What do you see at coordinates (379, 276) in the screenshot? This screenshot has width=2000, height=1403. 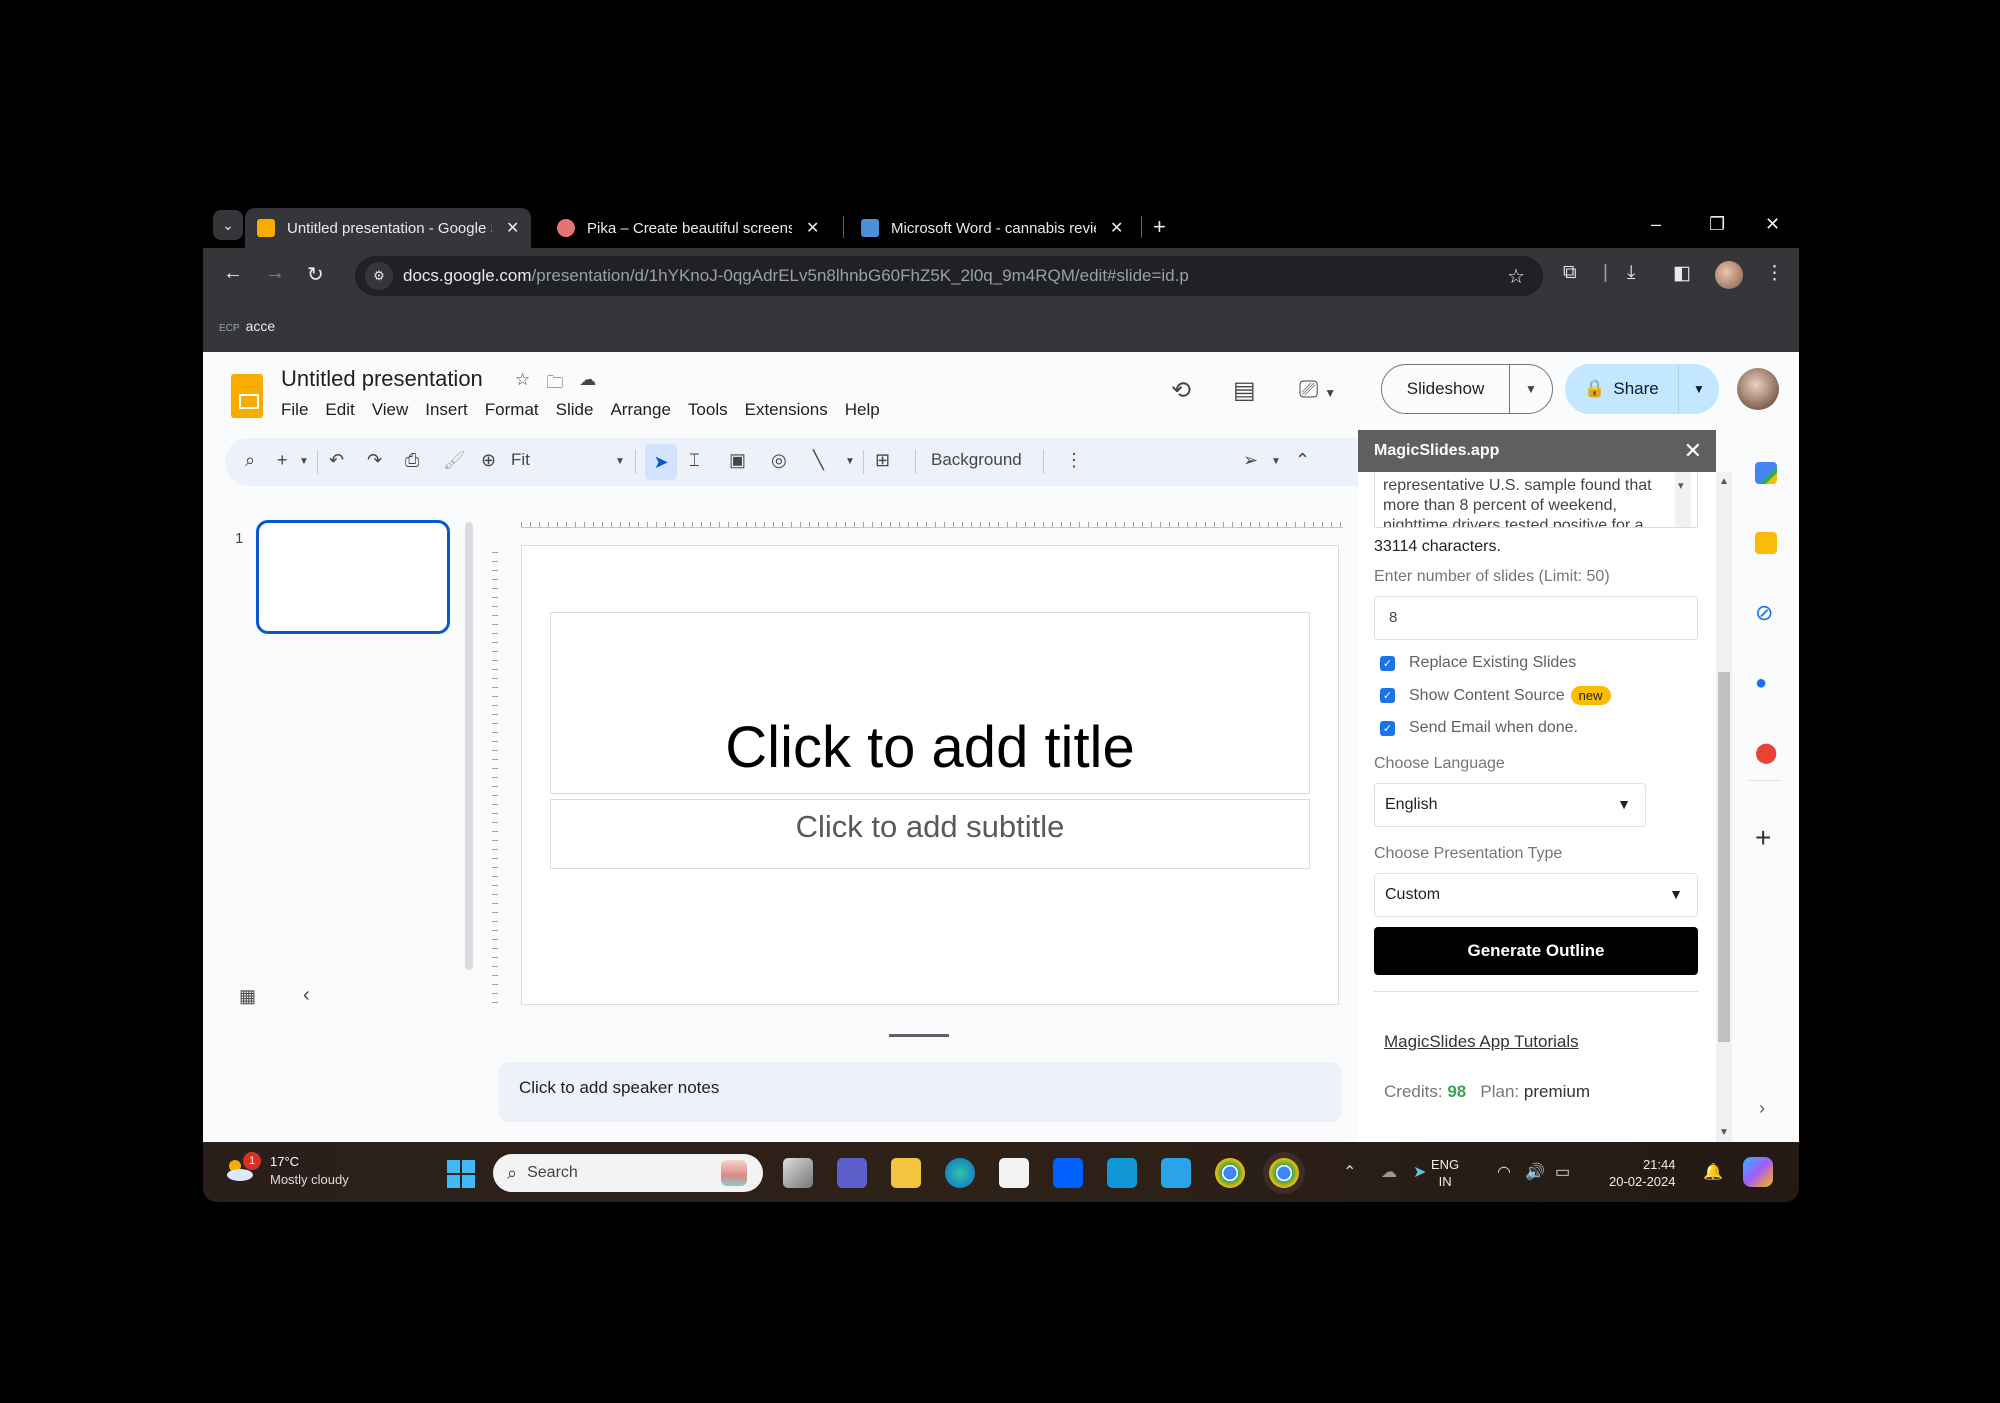 I see `site-info-icon: ⚙` at bounding box center [379, 276].